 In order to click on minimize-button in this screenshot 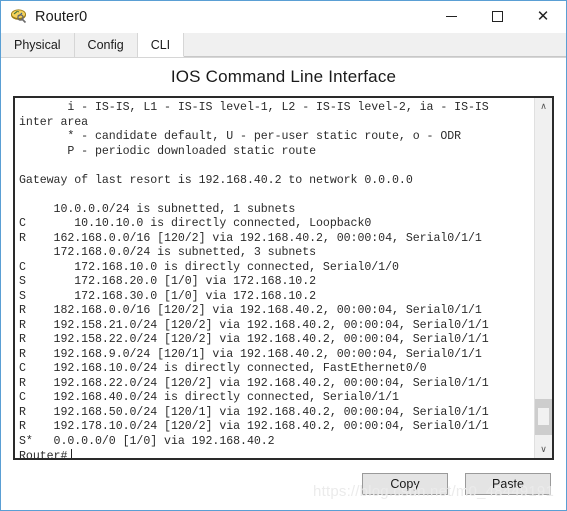, I will do `click(451, 16)`.